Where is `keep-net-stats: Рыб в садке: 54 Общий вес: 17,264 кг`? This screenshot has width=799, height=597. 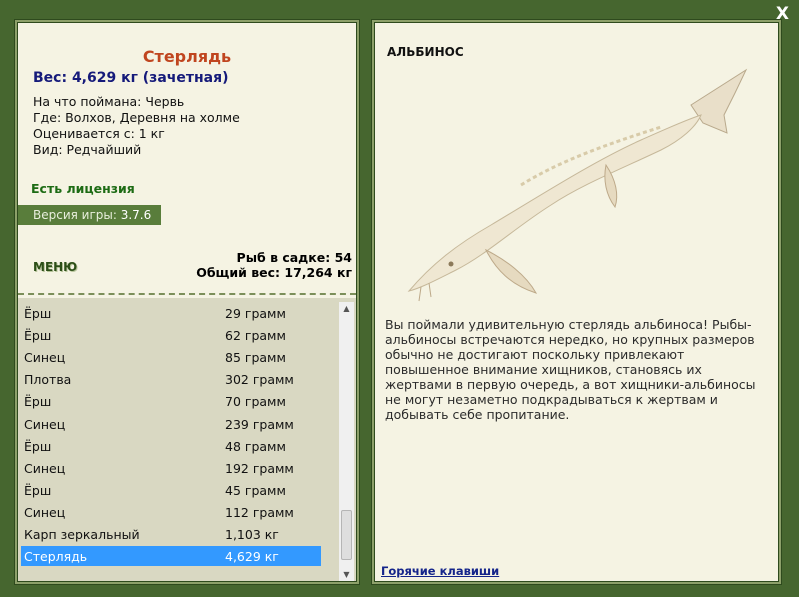 keep-net-stats: Рыб в садке: 54 Общий вес: 17,264 кг is located at coordinates (274, 265).